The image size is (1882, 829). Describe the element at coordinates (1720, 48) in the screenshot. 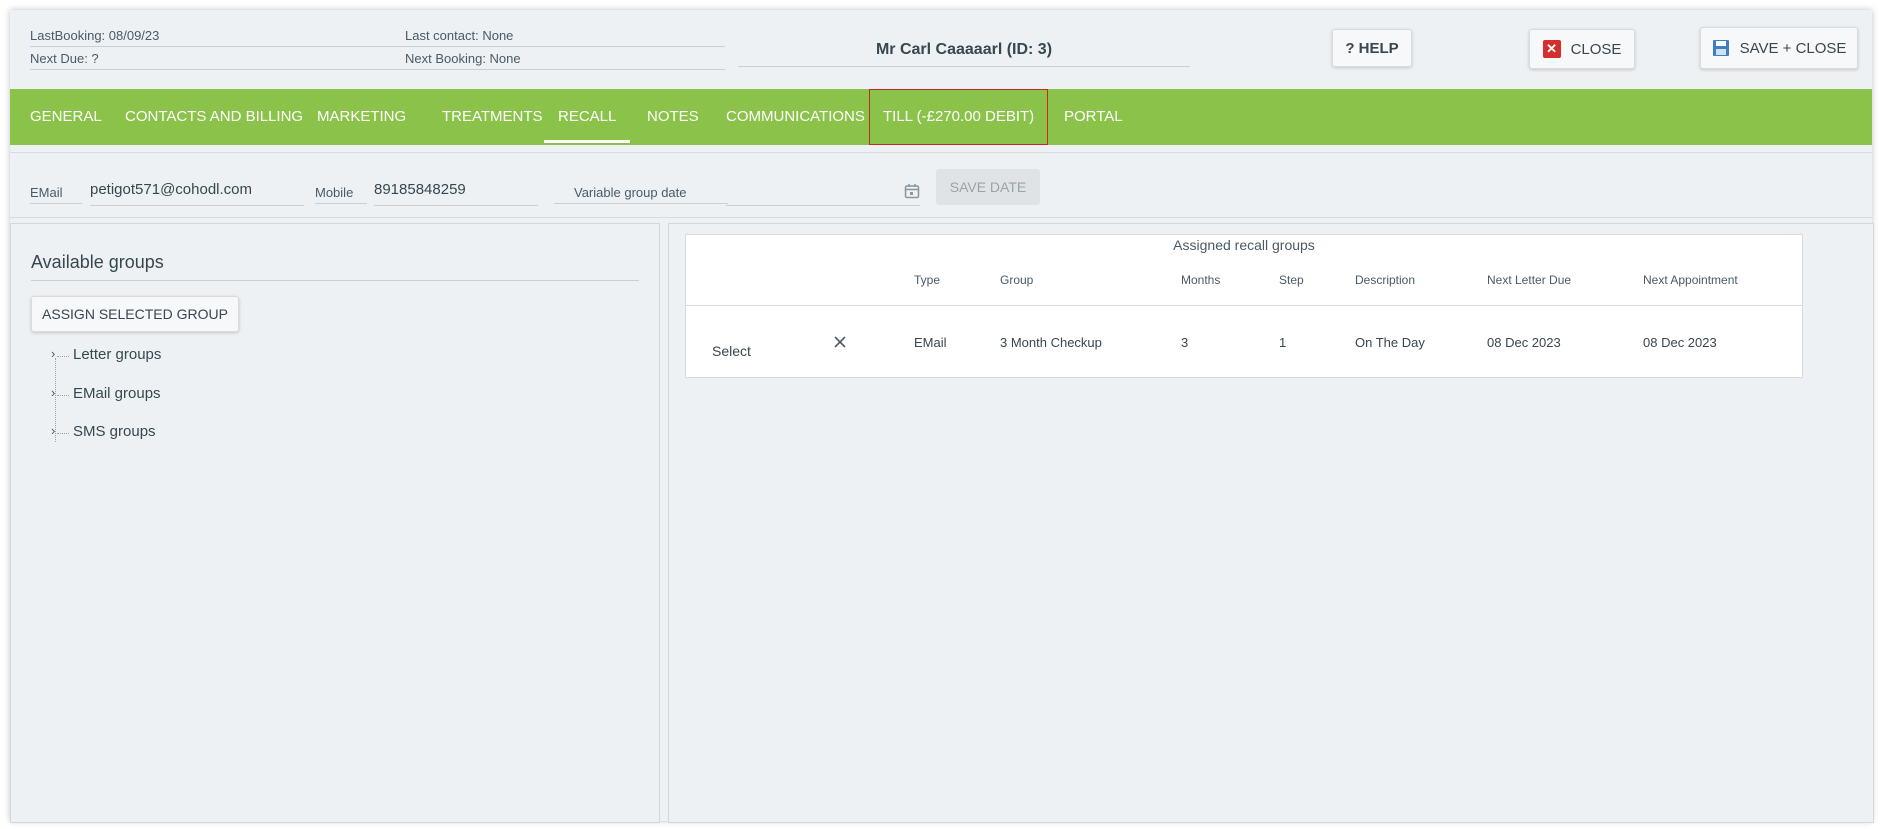

I see `save-icon` at that location.